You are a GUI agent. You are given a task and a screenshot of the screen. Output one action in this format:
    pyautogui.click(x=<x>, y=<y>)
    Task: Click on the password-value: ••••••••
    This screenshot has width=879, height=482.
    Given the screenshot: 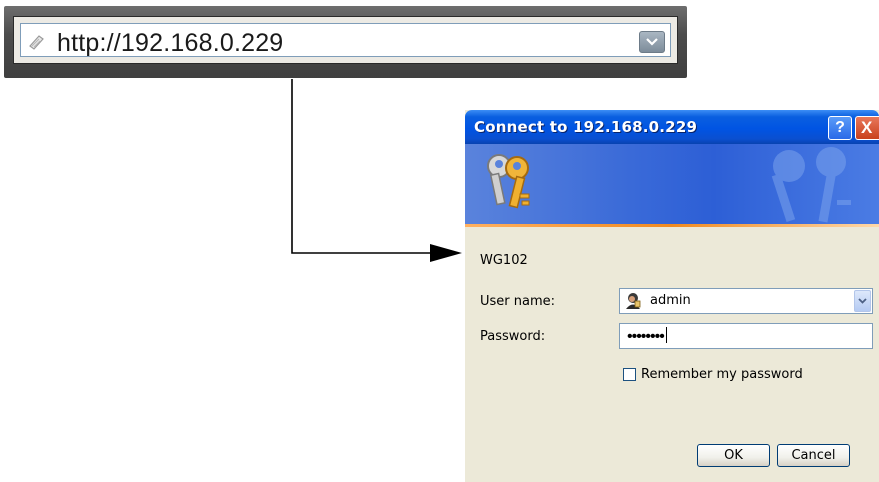 What is the action you would take?
    pyautogui.click(x=646, y=336)
    